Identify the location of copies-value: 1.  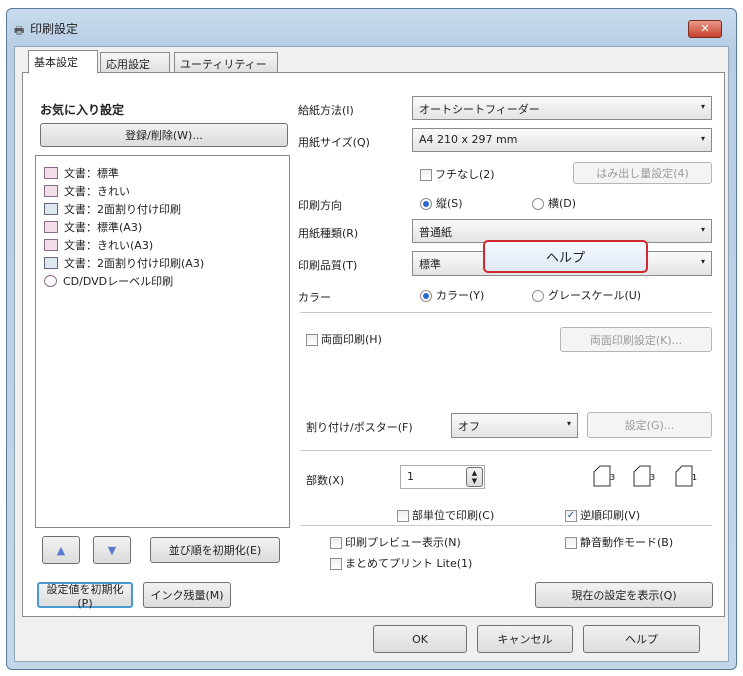
(410, 476).